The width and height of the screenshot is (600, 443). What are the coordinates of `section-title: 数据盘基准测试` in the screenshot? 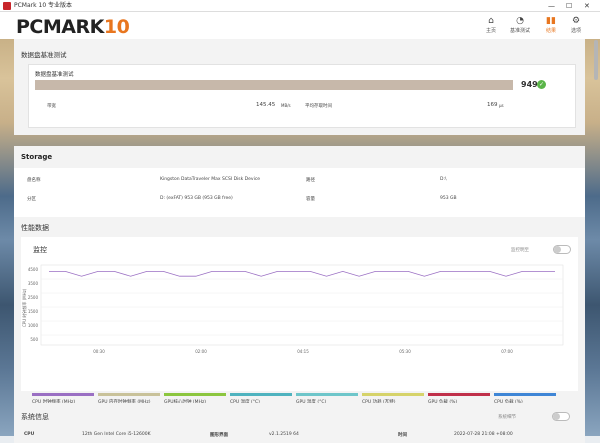 It's located at (44, 55).